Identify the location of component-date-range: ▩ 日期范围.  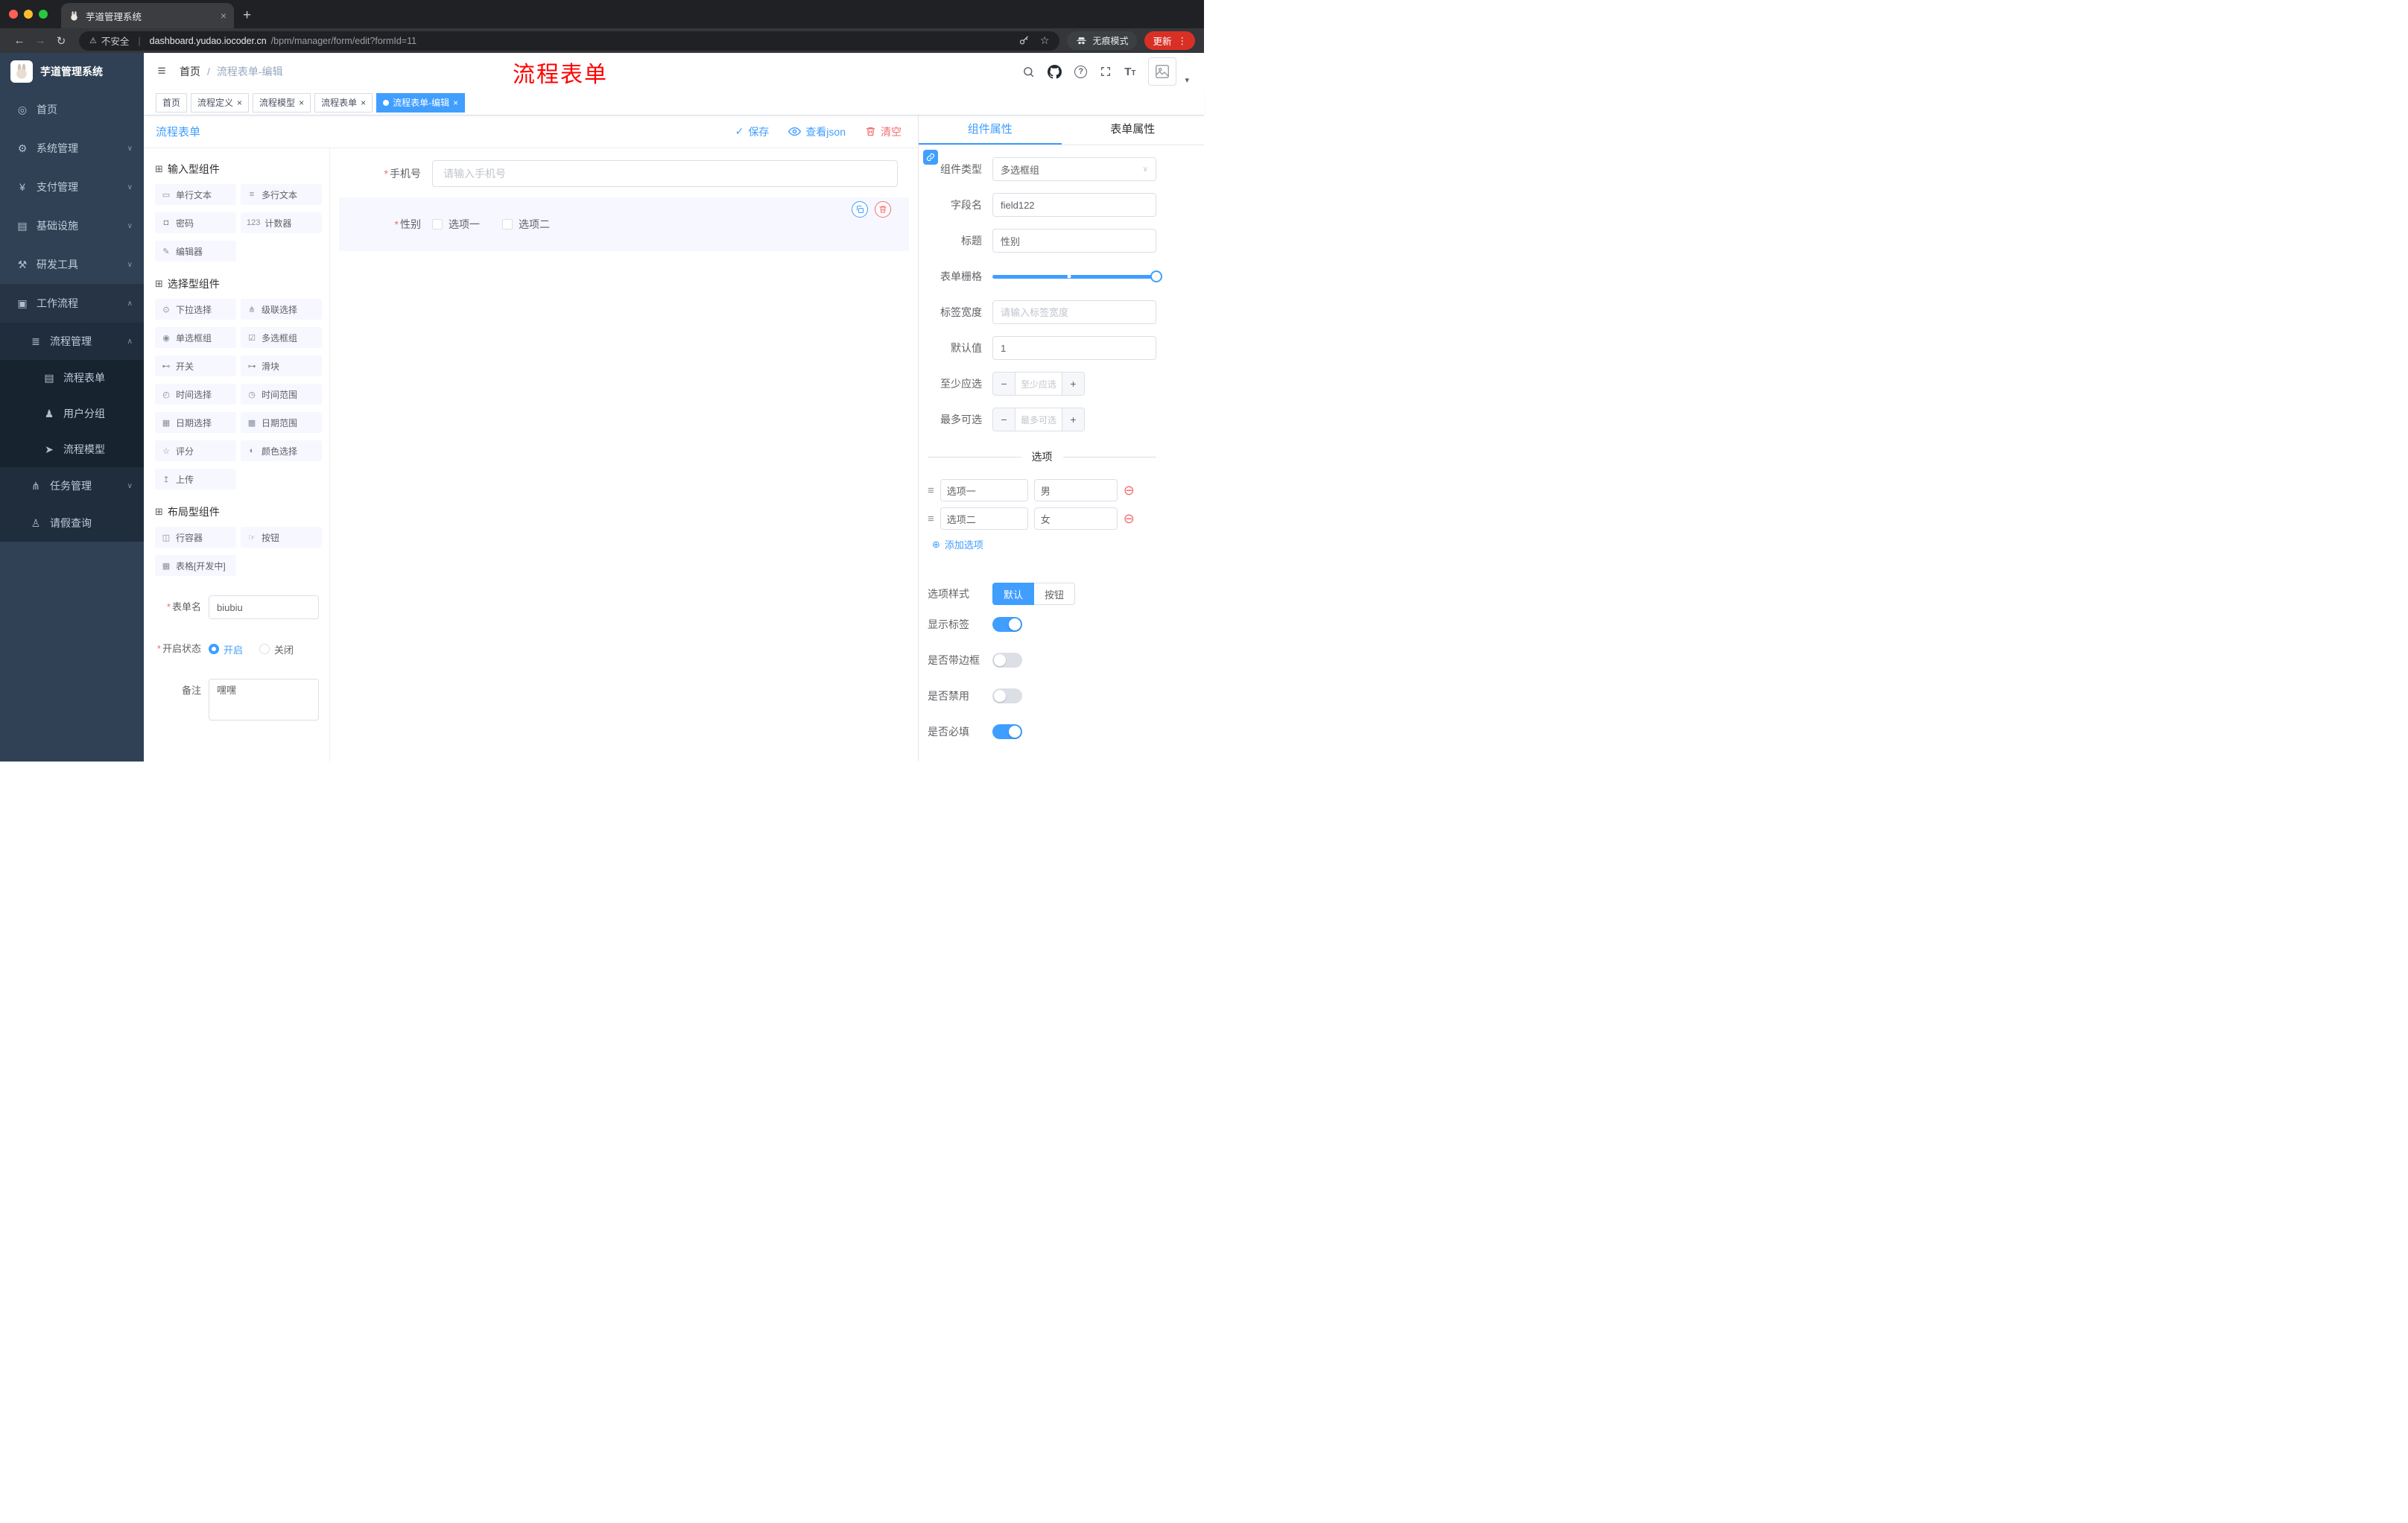
(281, 423).